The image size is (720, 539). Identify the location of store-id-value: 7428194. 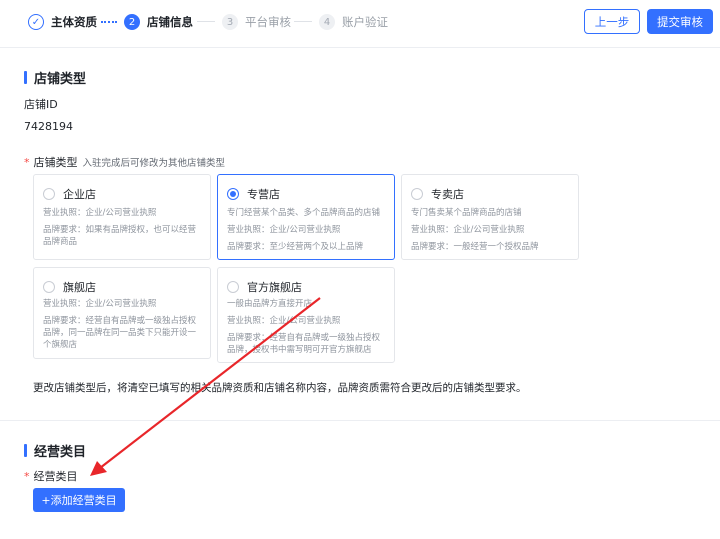
(48, 126).